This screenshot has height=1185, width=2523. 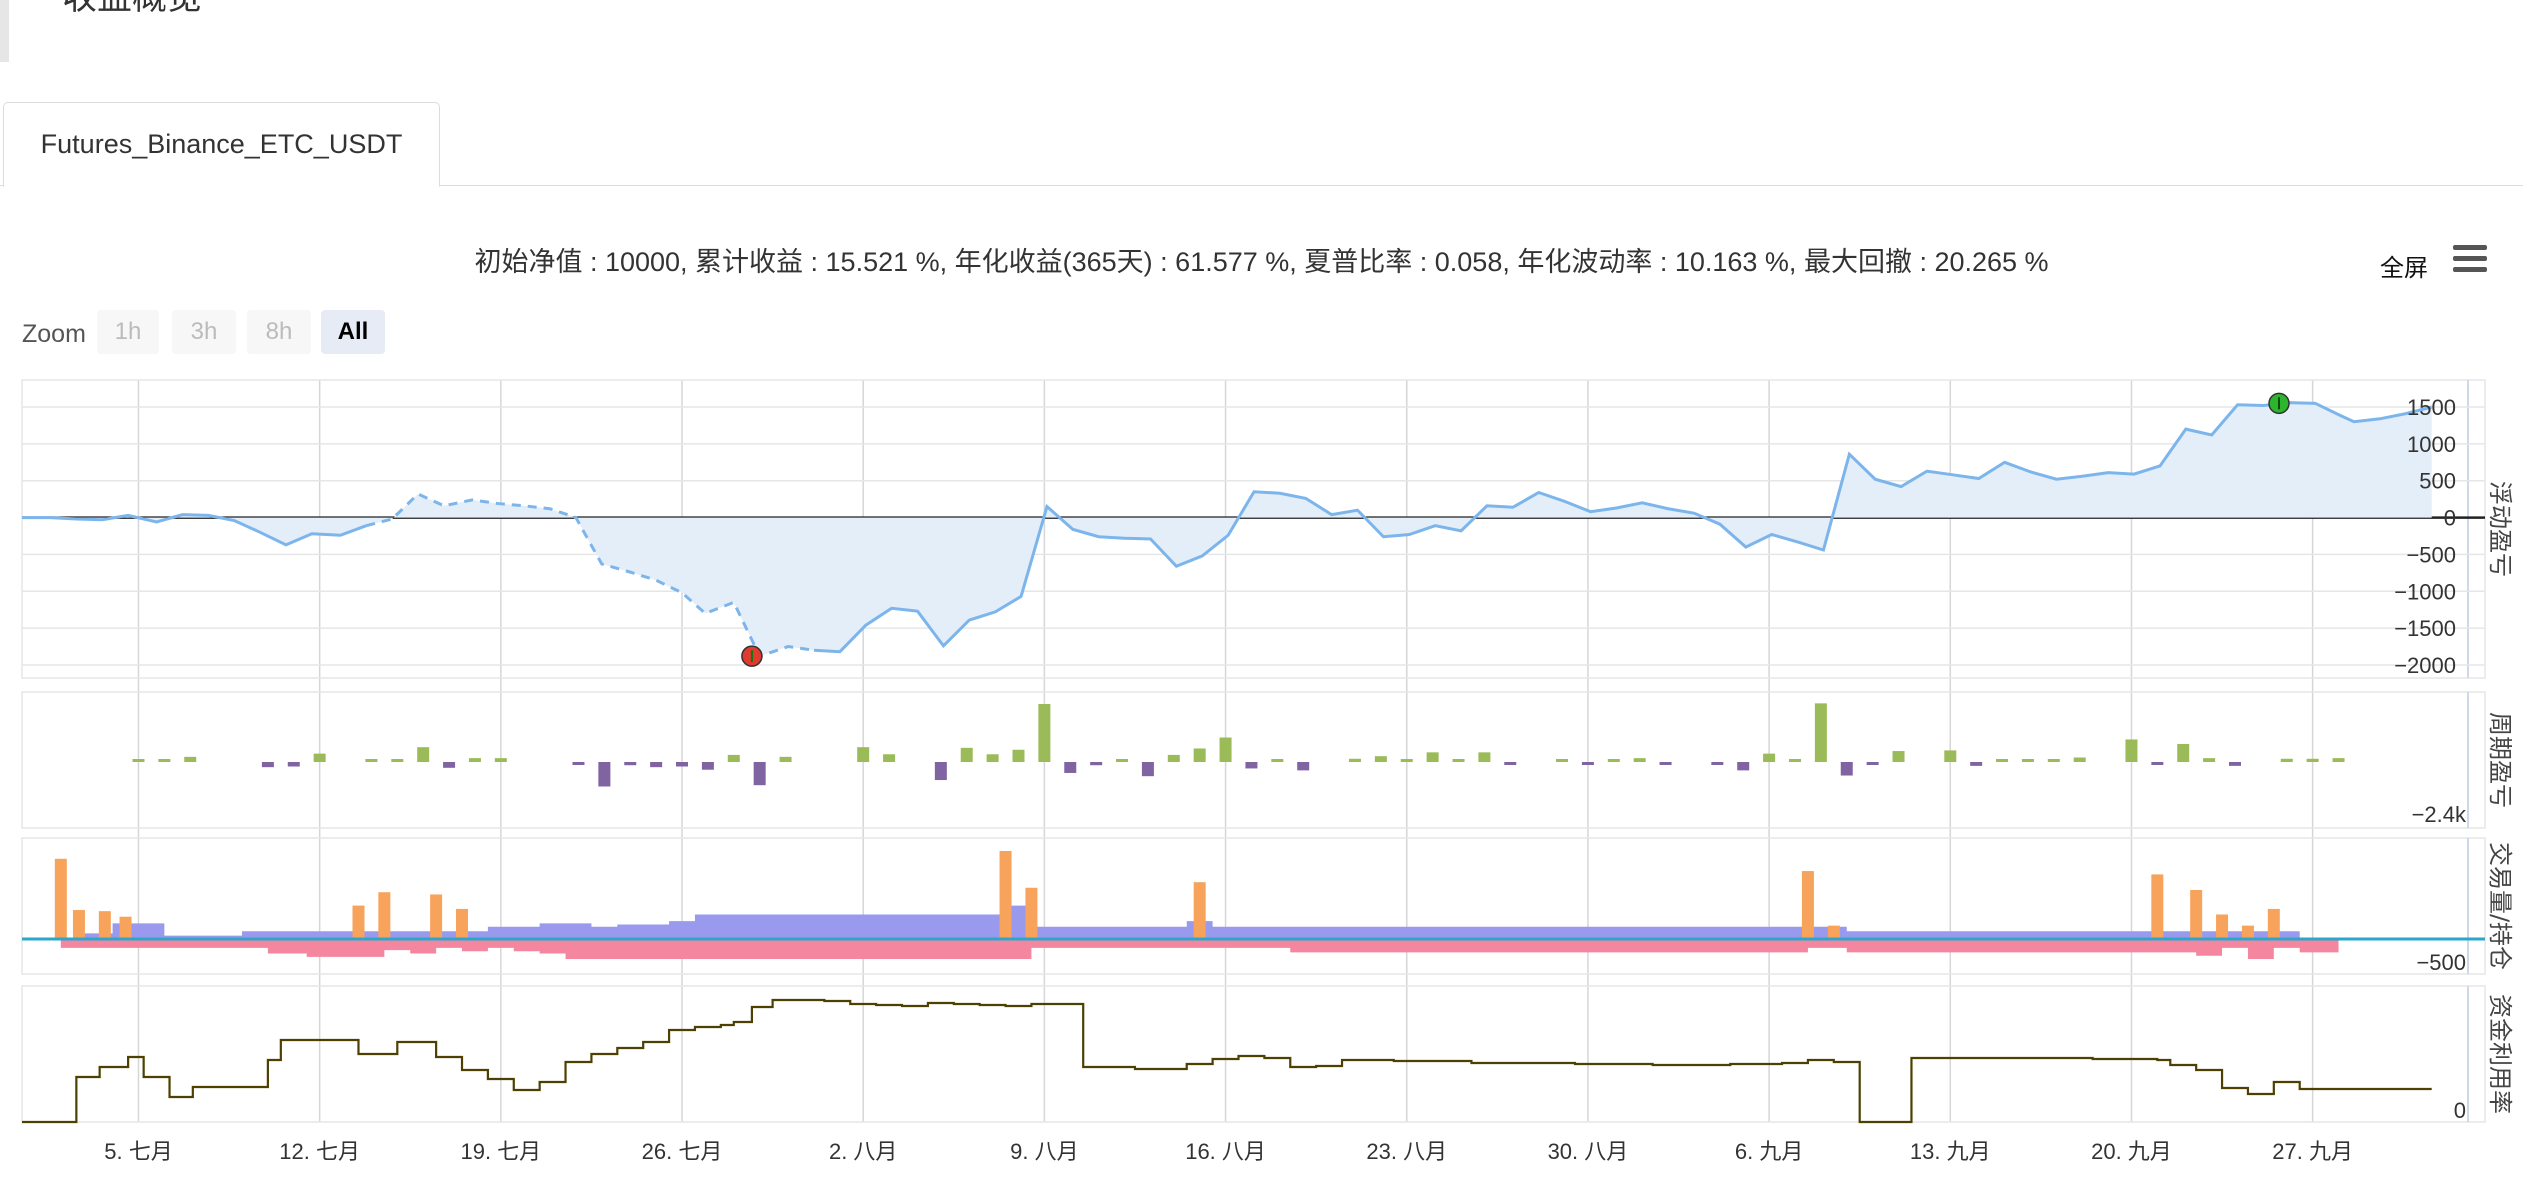 I want to click on short-position-area, so click(x=1199, y=949).